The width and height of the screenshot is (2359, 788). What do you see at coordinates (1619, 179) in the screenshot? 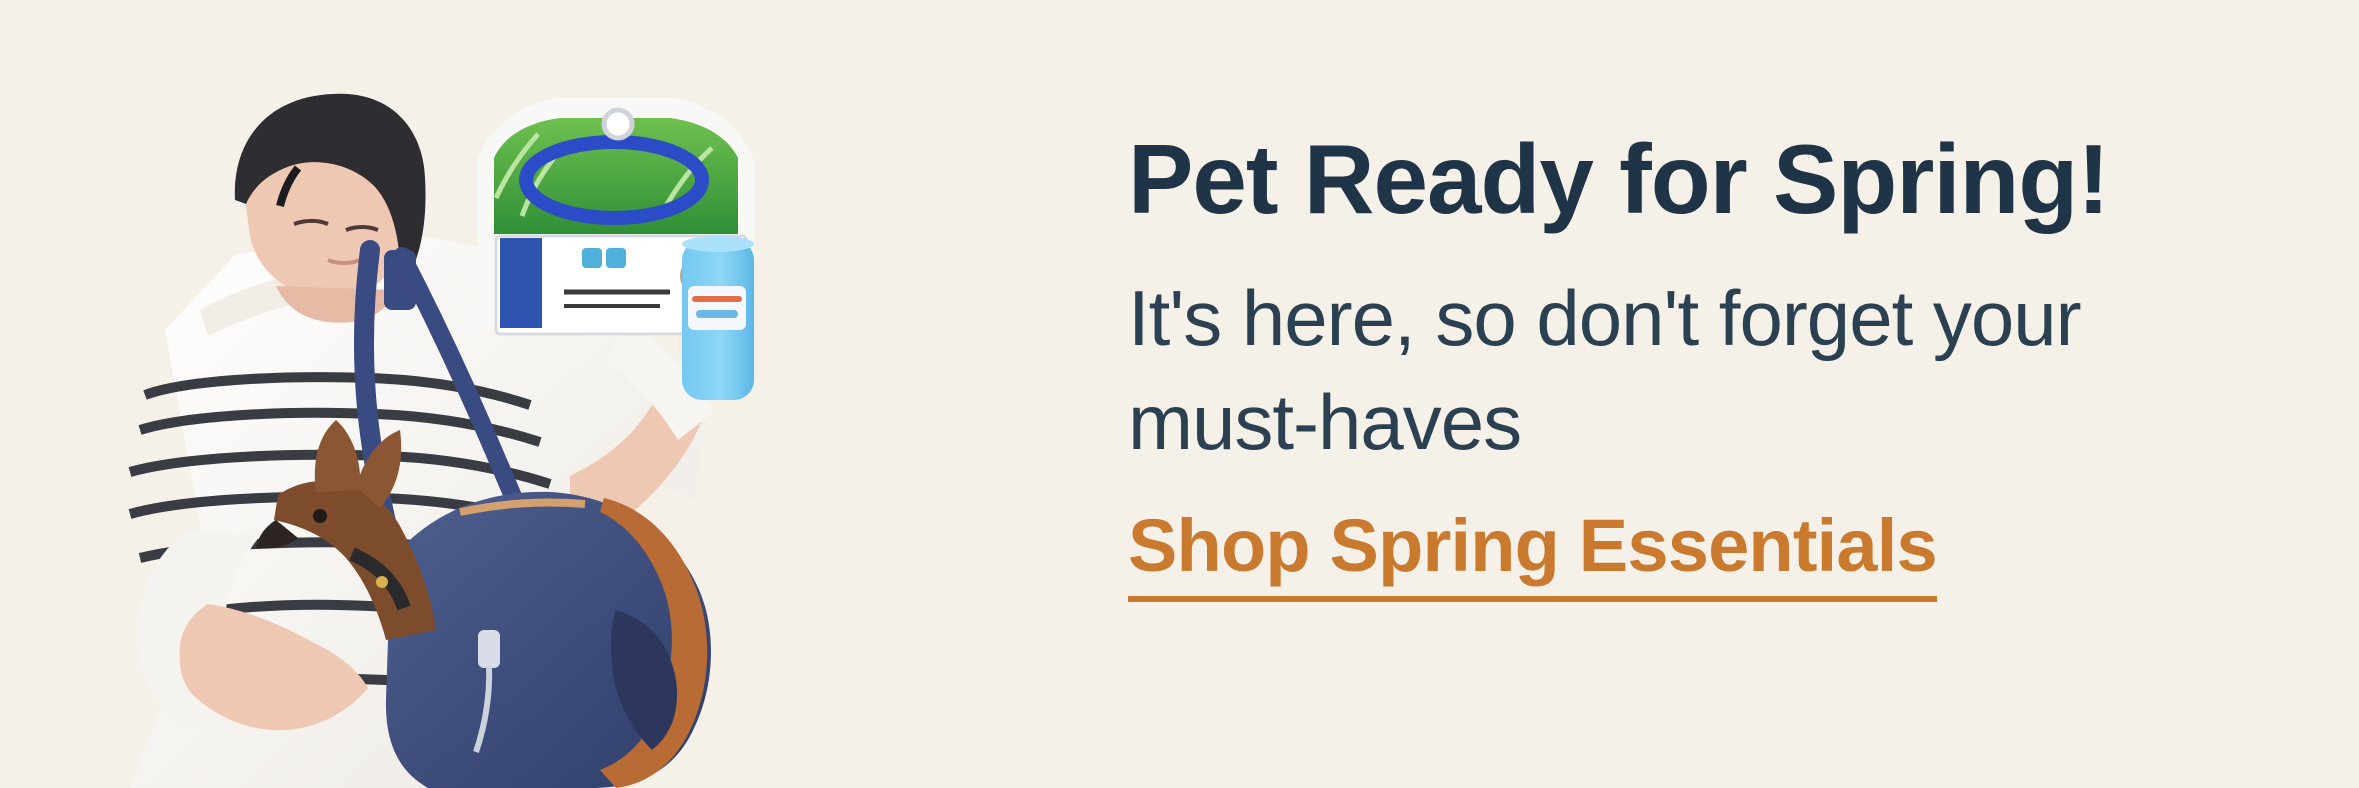
I see `page-title: Pet Ready for Spring!` at bounding box center [1619, 179].